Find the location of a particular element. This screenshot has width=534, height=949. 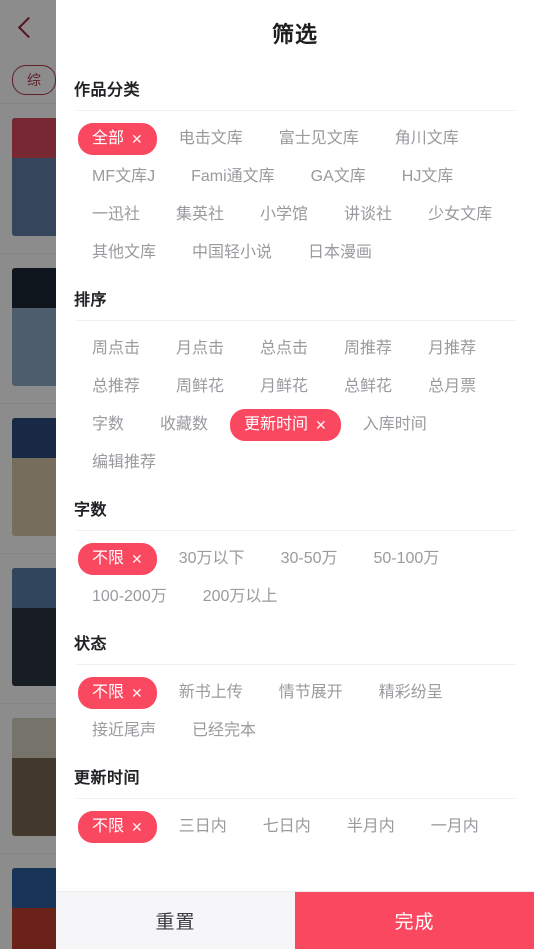

filter-chip-label: 200万以上 is located at coordinates (240, 596).